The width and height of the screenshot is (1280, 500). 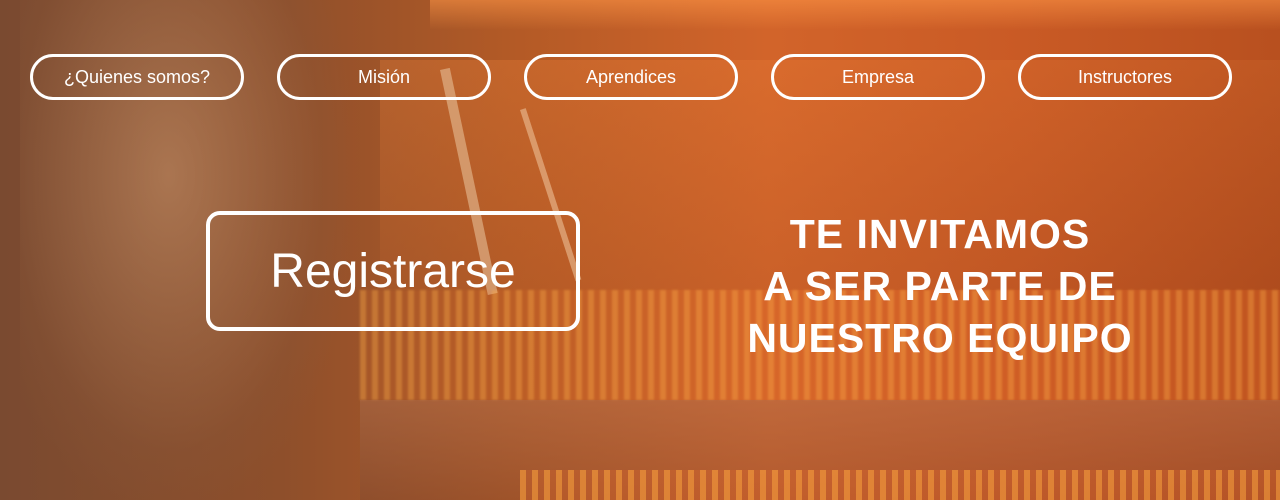 What do you see at coordinates (940, 234) in the screenshot?
I see `headline-line: TE INVITAMOS` at bounding box center [940, 234].